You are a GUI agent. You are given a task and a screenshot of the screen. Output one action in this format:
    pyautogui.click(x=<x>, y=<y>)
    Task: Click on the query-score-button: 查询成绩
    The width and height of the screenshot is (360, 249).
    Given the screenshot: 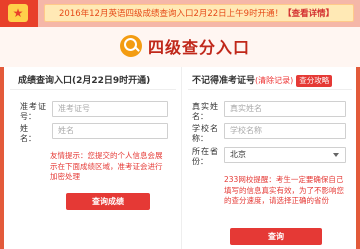 What is the action you would take?
    pyautogui.click(x=108, y=201)
    